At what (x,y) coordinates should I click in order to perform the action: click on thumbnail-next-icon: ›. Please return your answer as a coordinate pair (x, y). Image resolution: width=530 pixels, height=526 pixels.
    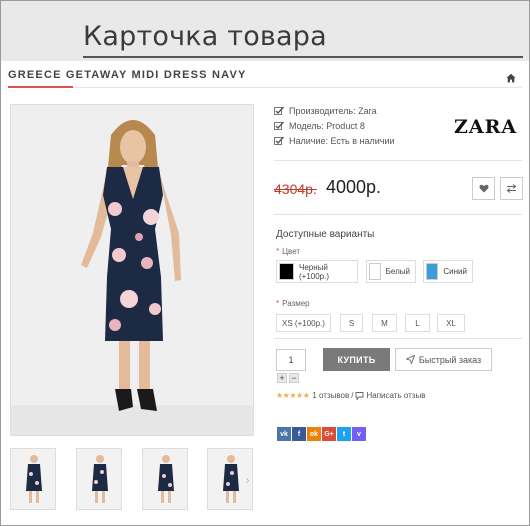
    Looking at the image, I should click on (247, 480).